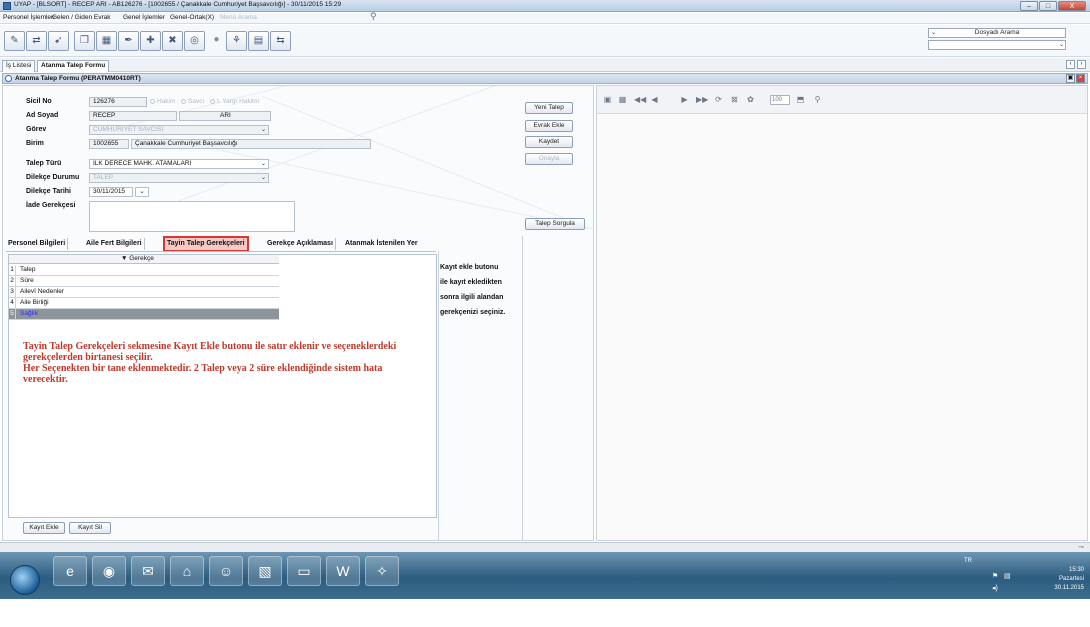  Describe the element at coordinates (280, 41) in the screenshot. I see `transfer-icon: ⇆` at that location.